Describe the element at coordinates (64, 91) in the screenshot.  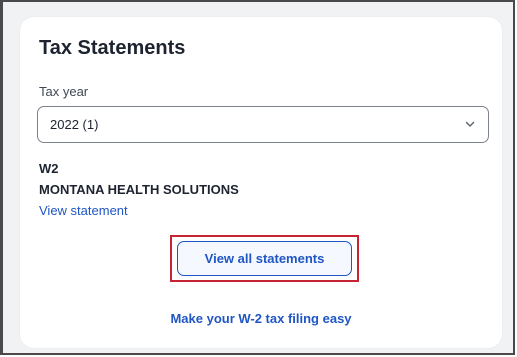
I see `tax-year-label: Tax year` at that location.